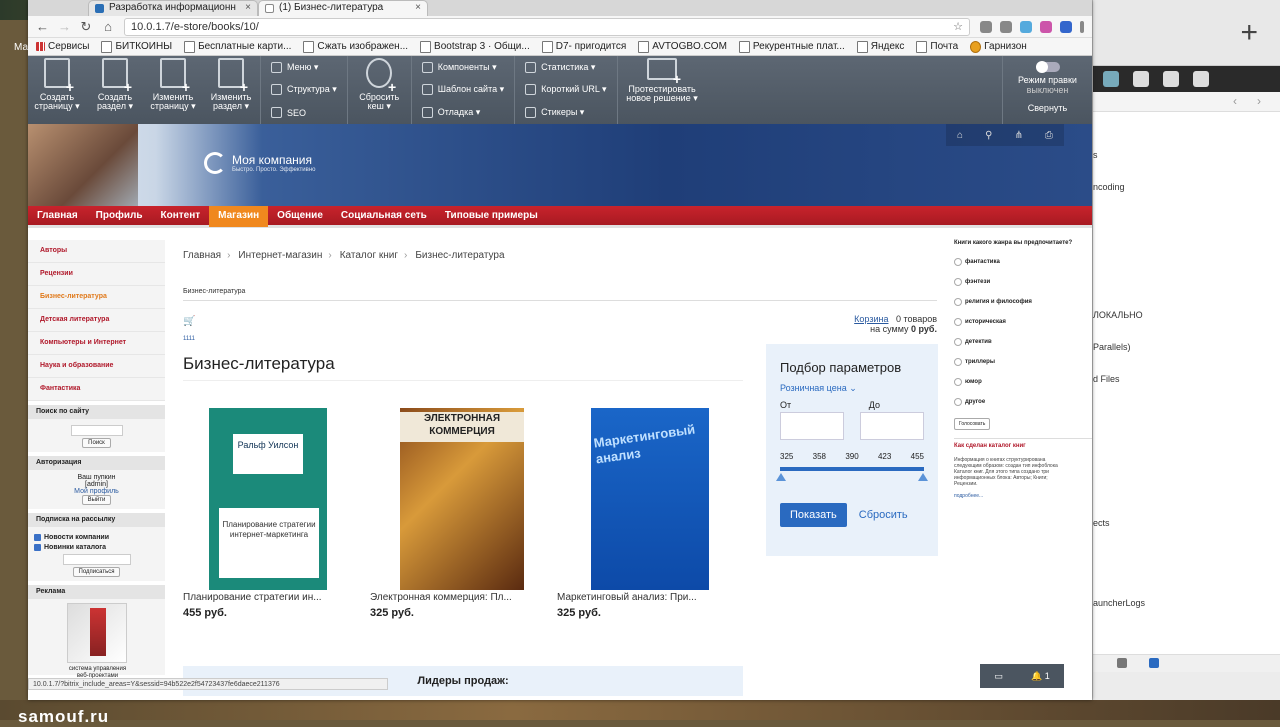 The width and height of the screenshot is (1280, 727). I want to click on new-items-checkbox: Новинки каталога, so click(96, 547).